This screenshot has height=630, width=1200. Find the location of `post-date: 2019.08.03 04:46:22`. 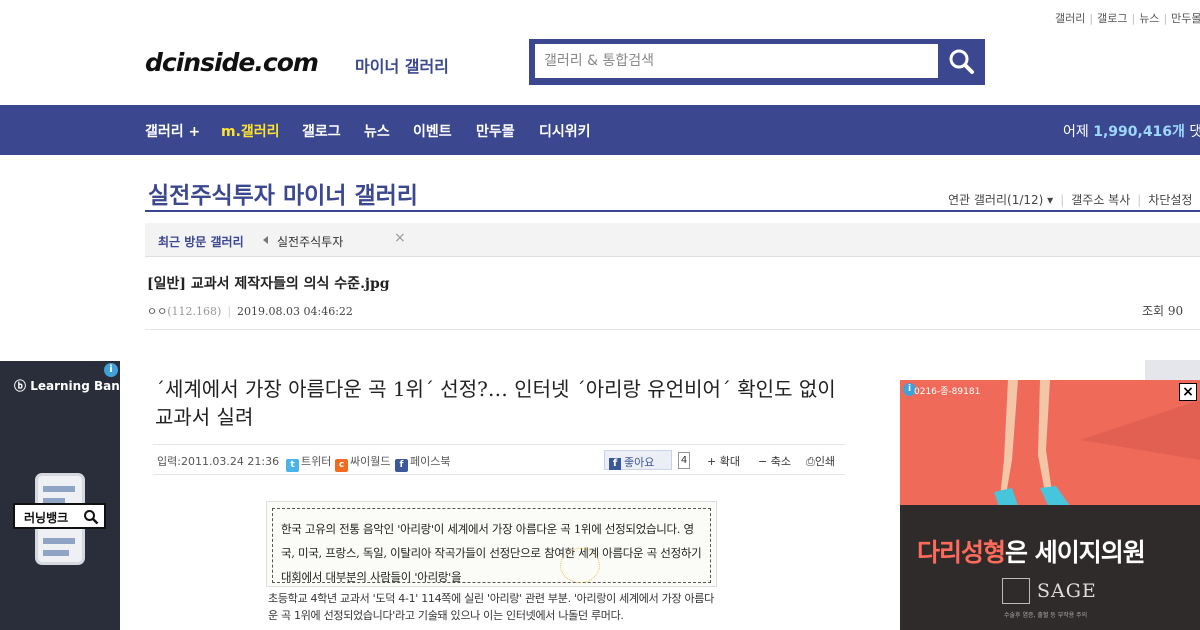

post-date: 2019.08.03 04:46:22 is located at coordinates (295, 311).